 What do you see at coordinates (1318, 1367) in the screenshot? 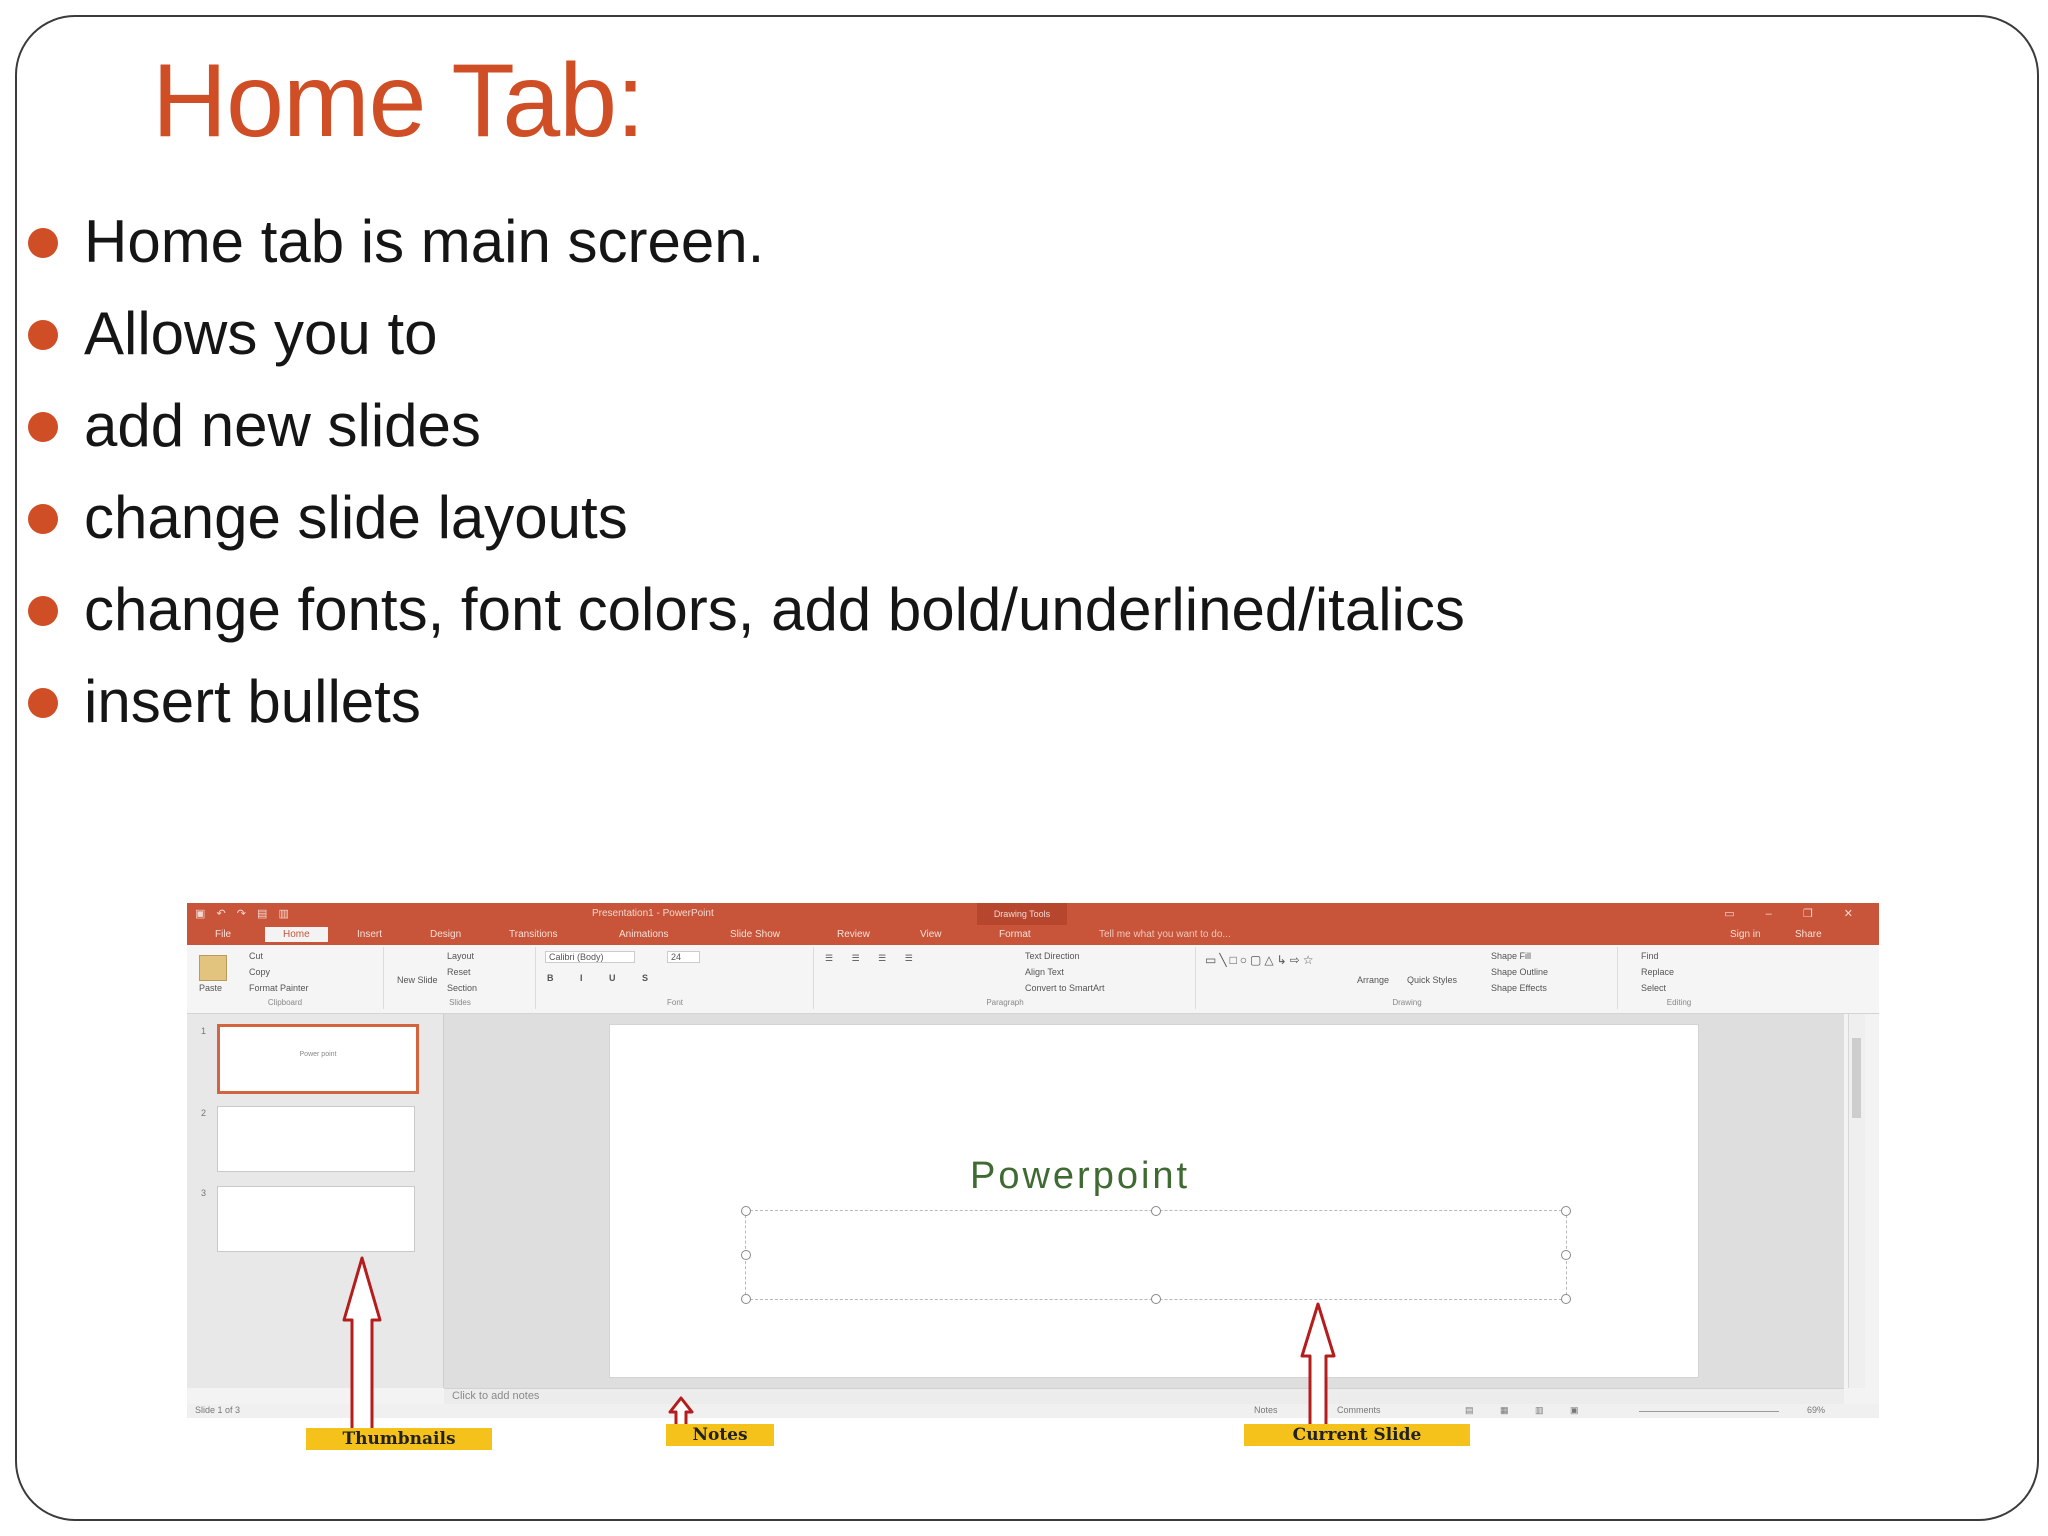
I see `current-slide-arrow` at bounding box center [1318, 1367].